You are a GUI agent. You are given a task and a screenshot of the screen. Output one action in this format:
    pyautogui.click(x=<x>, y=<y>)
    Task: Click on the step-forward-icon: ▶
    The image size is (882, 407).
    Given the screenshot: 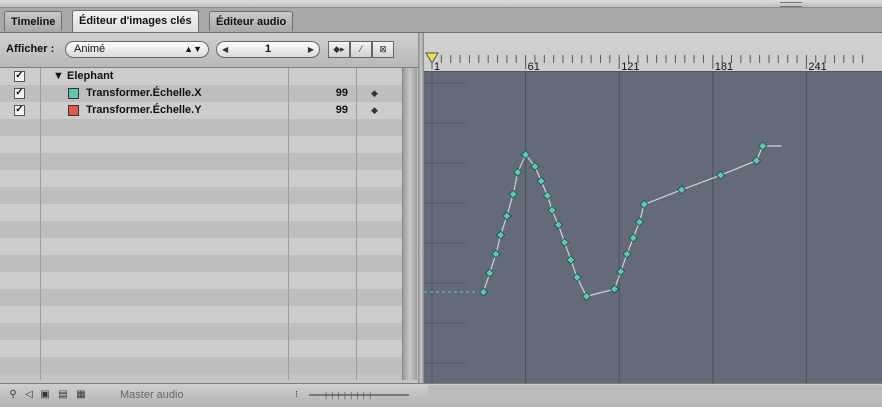 What is the action you would take?
    pyautogui.click(x=311, y=49)
    